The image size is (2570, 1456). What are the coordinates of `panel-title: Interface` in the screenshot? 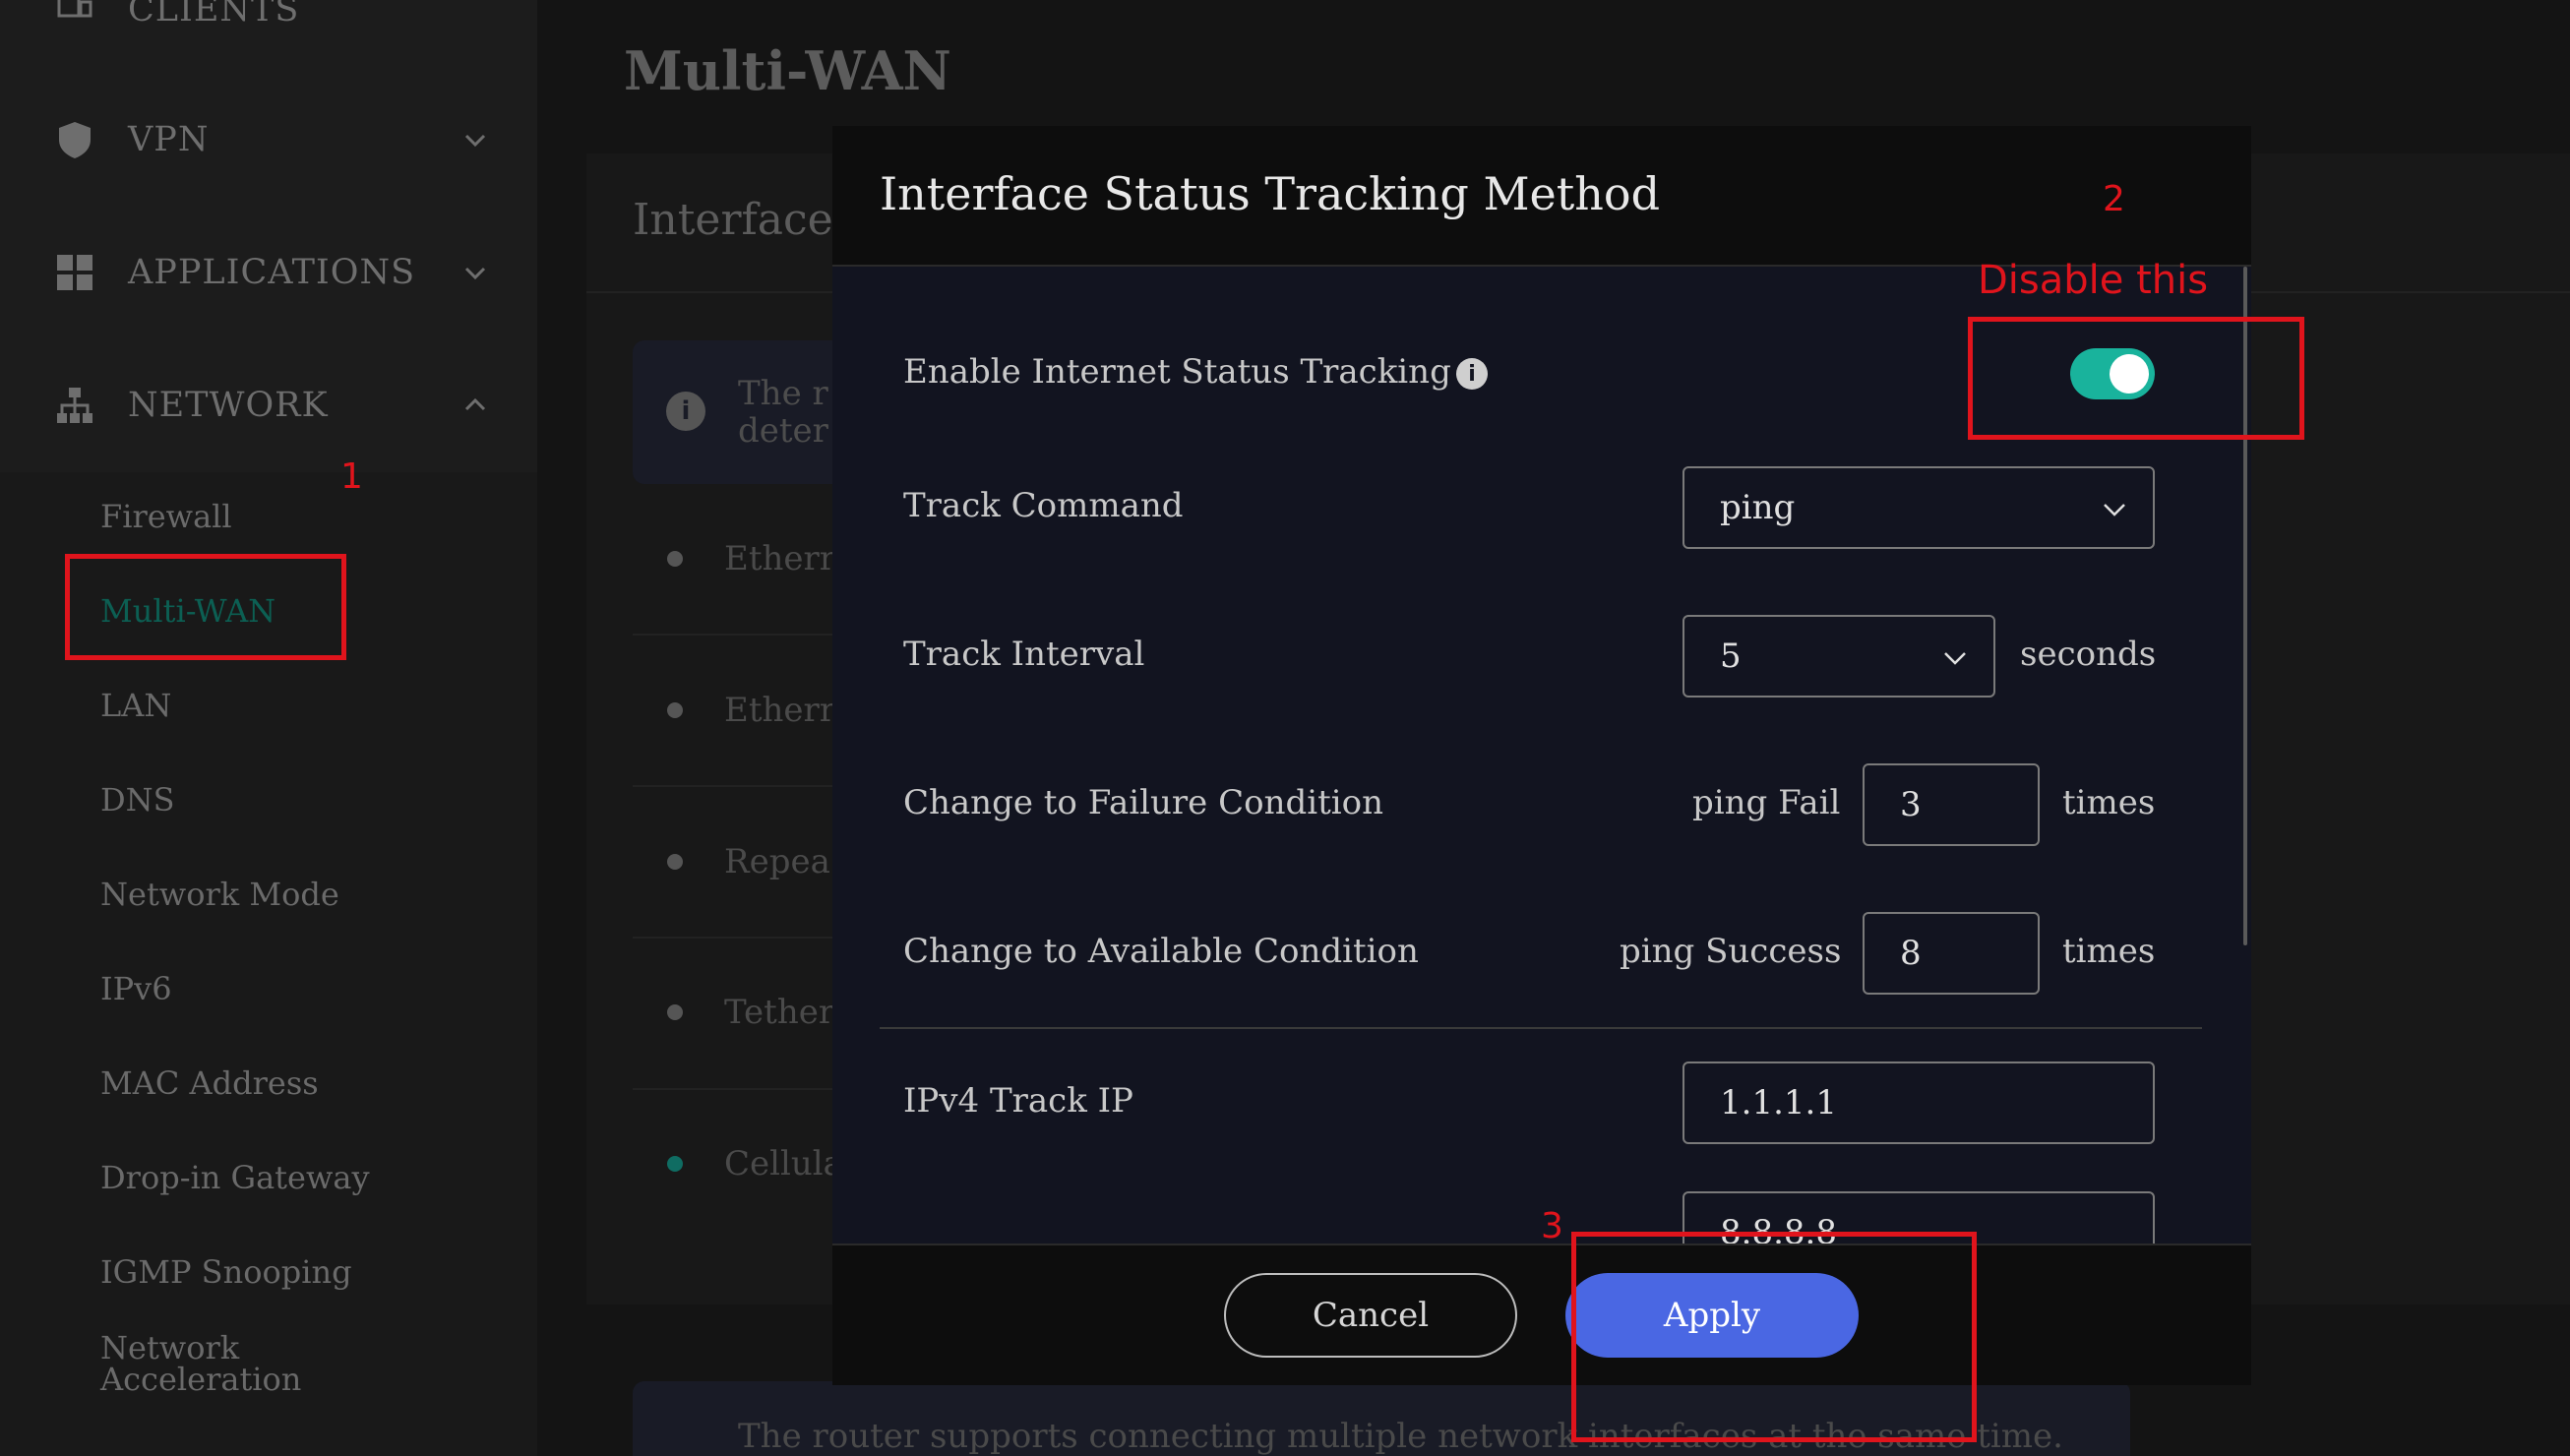 It's located at (733, 220).